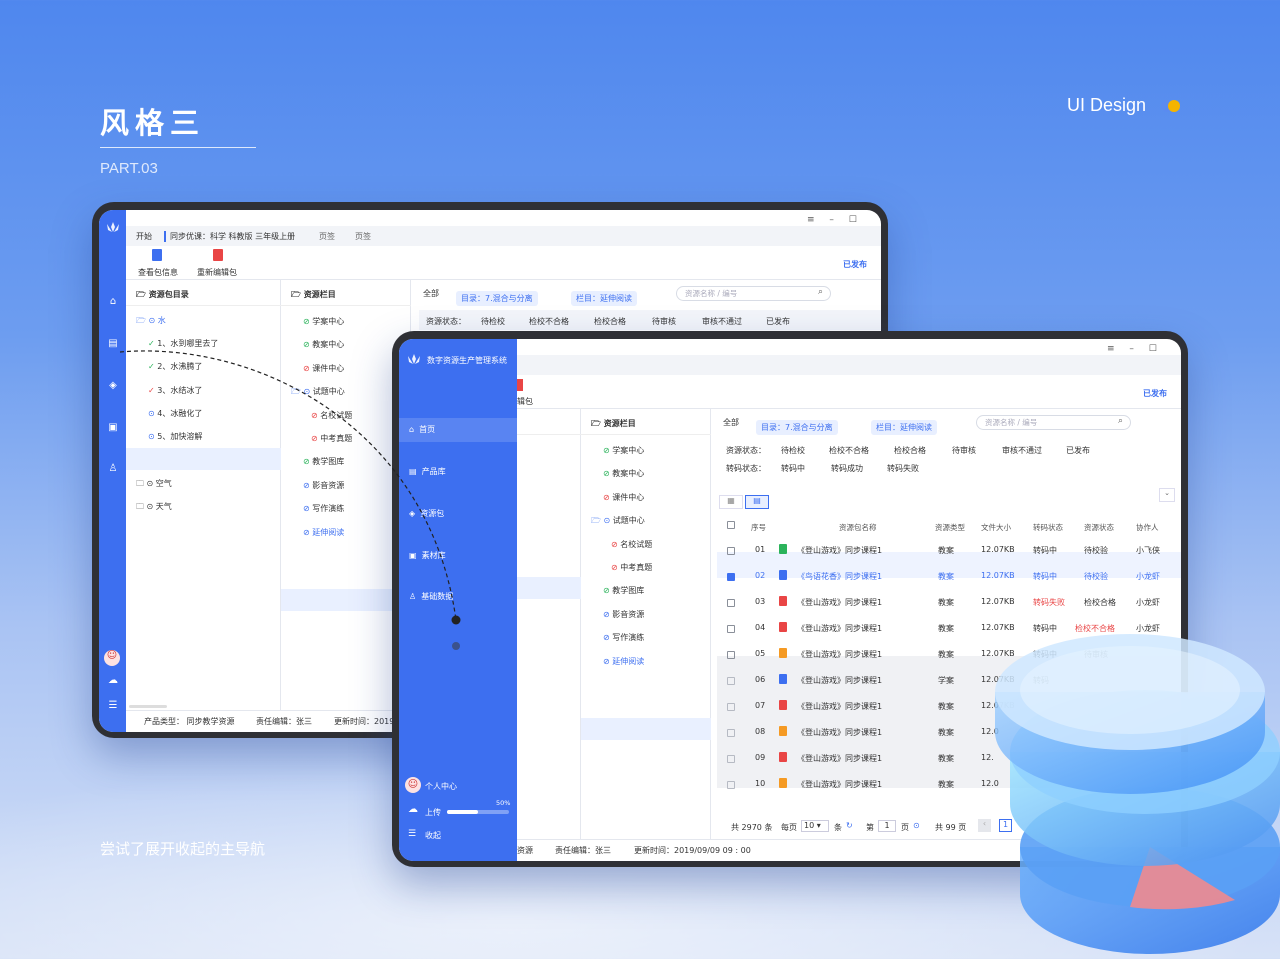  What do you see at coordinates (456, 620) in the screenshot?
I see `arc-endpoint-dot` at bounding box center [456, 620].